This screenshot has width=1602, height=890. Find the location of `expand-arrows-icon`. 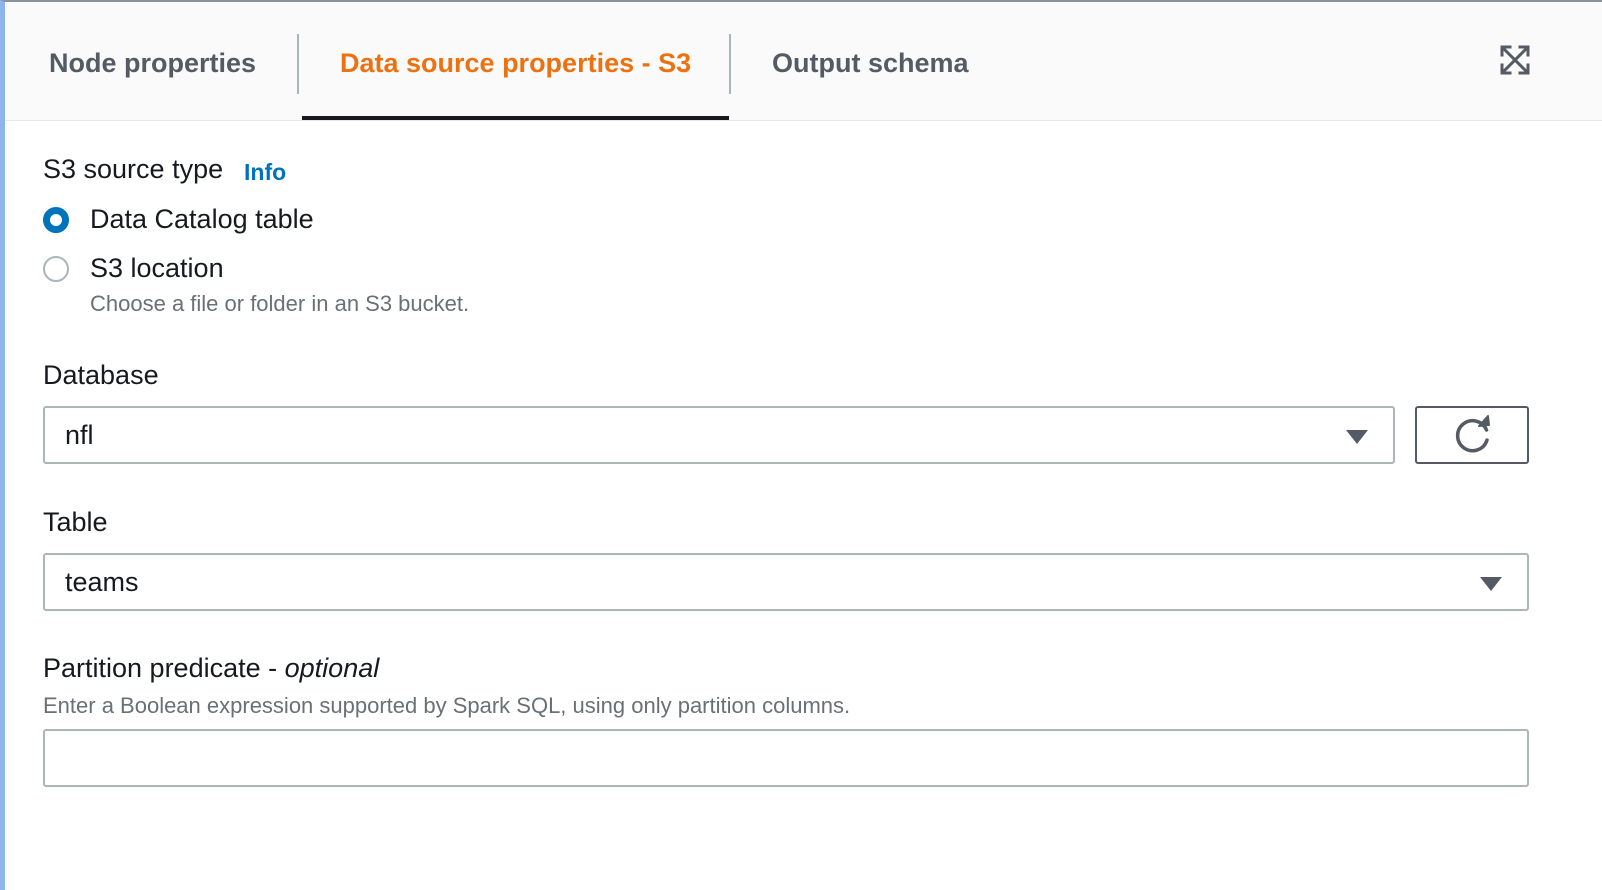

expand-arrows-icon is located at coordinates (1515, 60).